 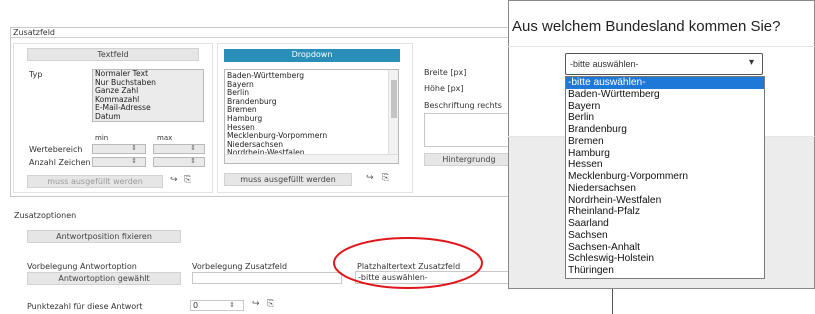 I want to click on vorbelegung-zusatzfeld-label: Vorbelegung Zusatzfeld, so click(x=240, y=266).